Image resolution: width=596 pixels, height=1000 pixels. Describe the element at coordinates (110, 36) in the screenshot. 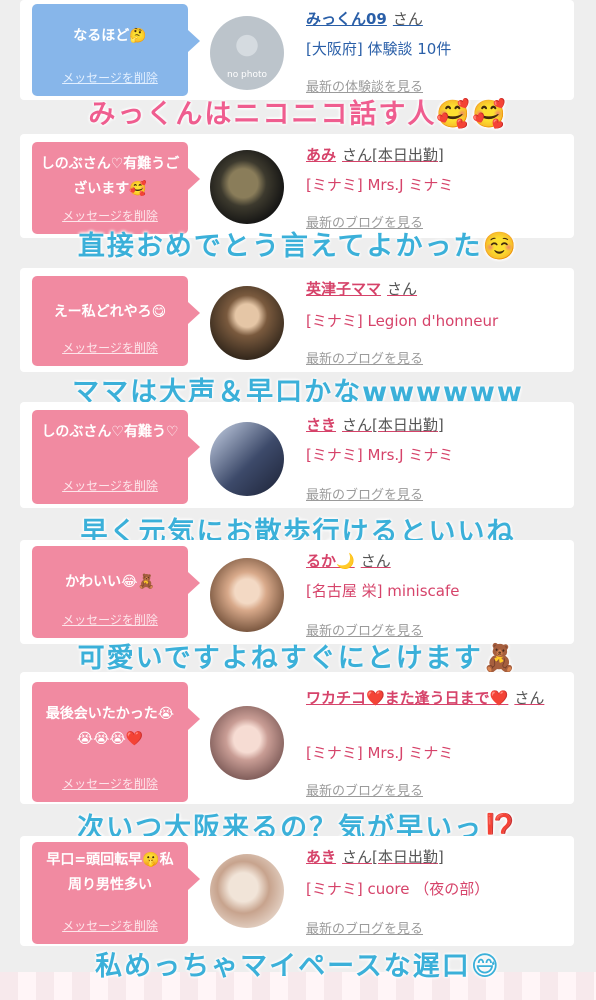

I see `message-text: なるほど🤔` at that location.